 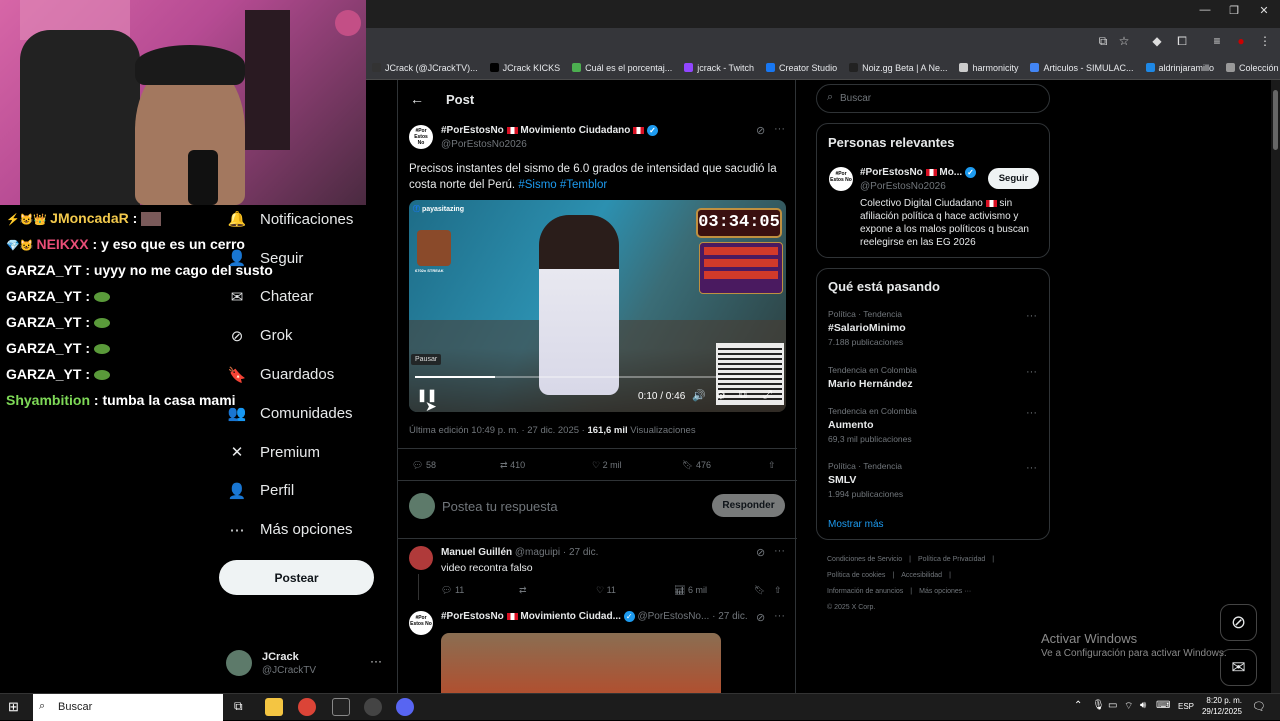 I want to click on trend-name: Aumento, so click(x=851, y=425).